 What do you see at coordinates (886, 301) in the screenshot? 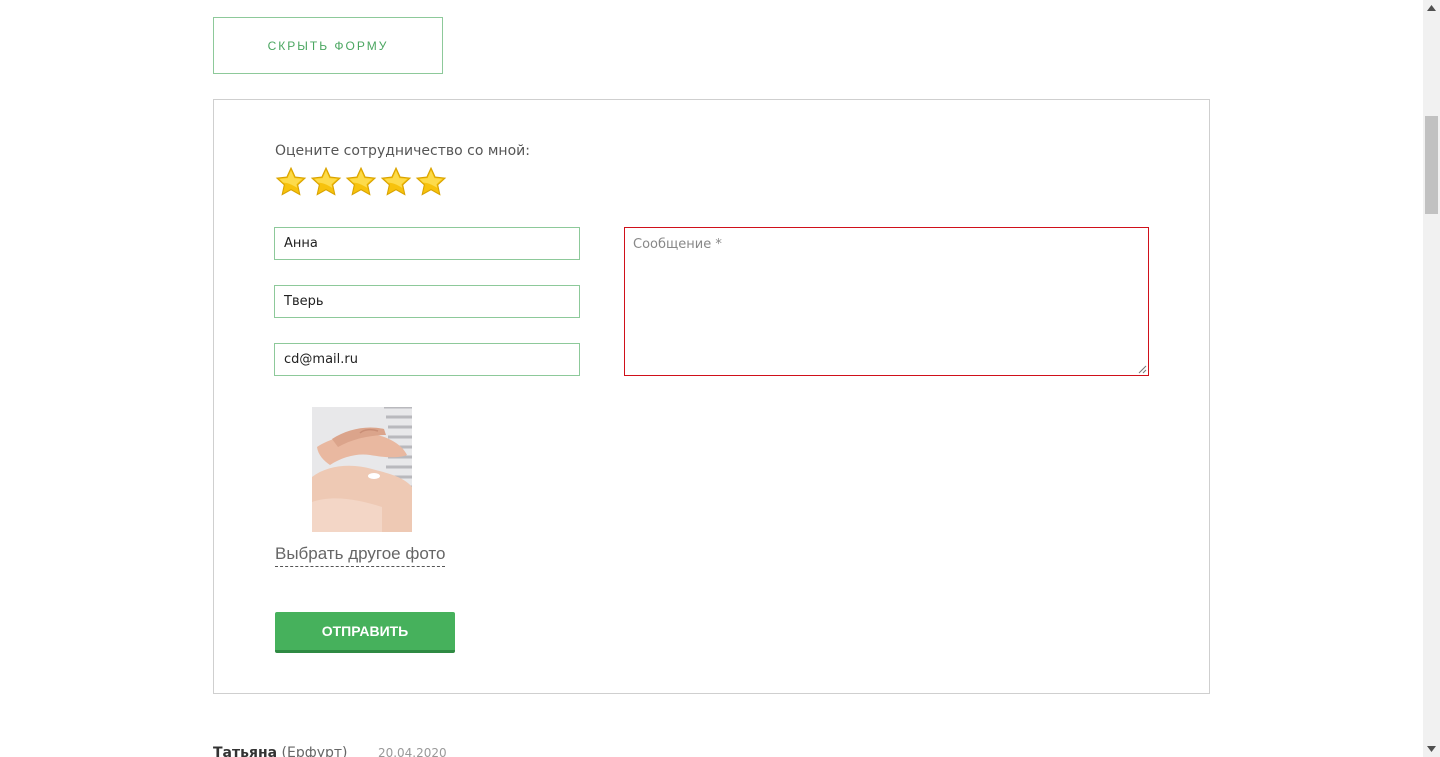
I see `message-textarea: Сообщение *` at bounding box center [886, 301].